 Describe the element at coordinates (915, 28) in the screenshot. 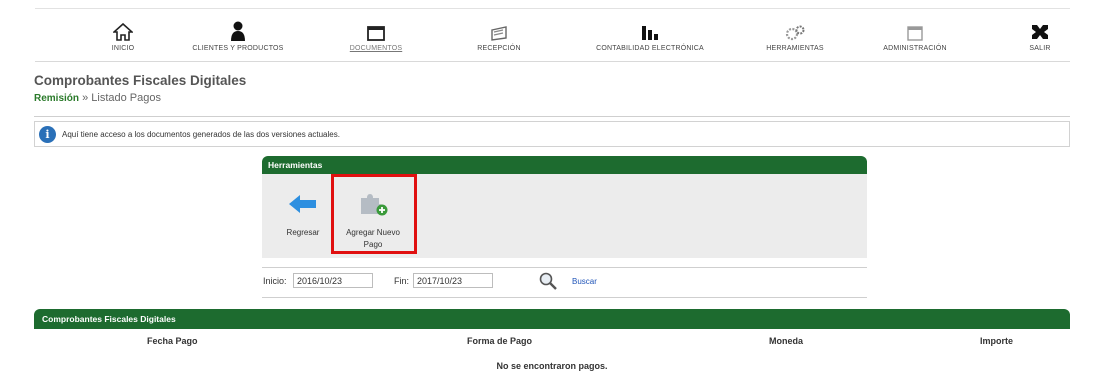

I see `calendar-icon` at that location.